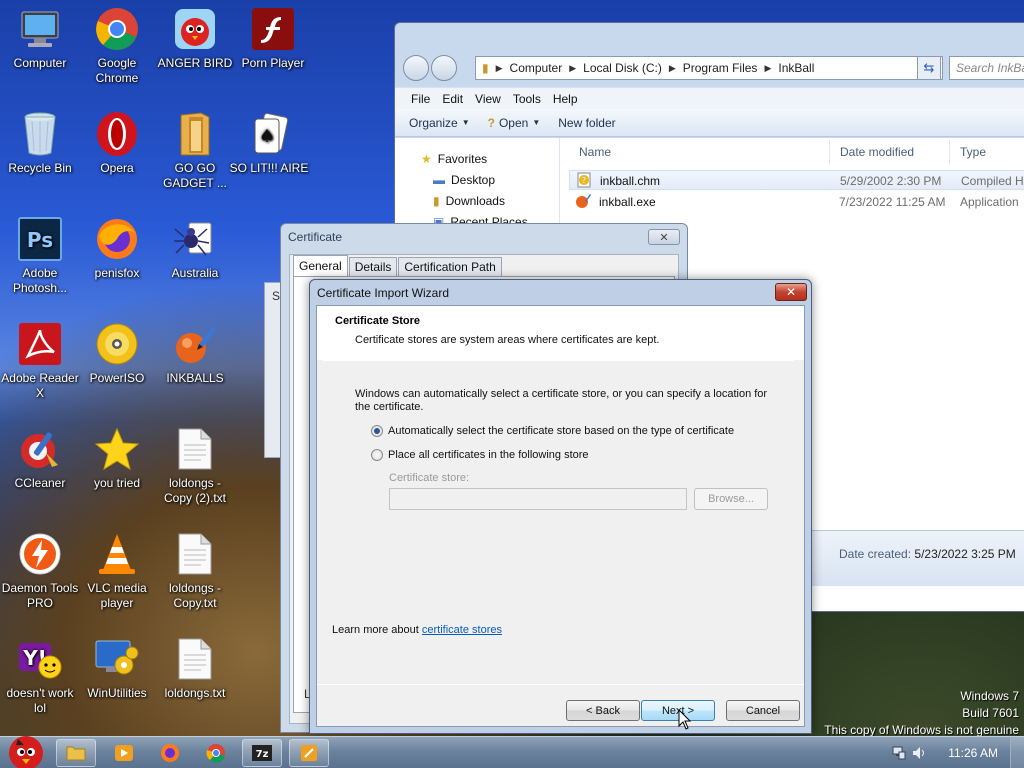 Image resolution: width=1024 pixels, height=768 pixels. I want to click on inkball-exe-icon, so click(583, 201).